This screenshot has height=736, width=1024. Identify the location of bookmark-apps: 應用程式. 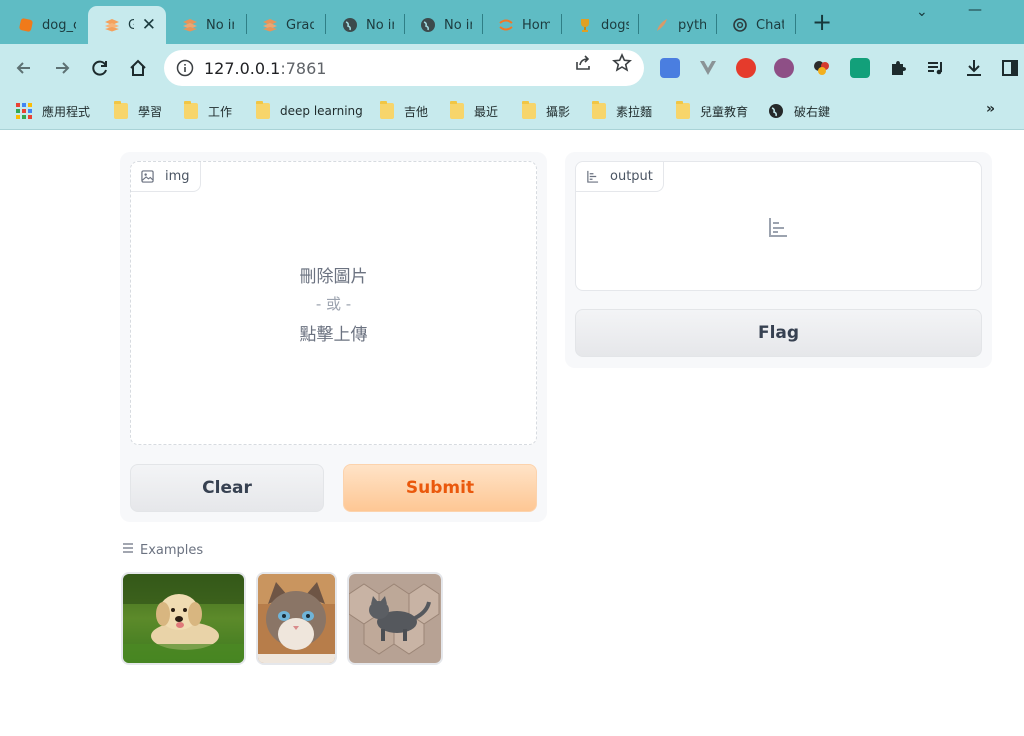
(53, 111).